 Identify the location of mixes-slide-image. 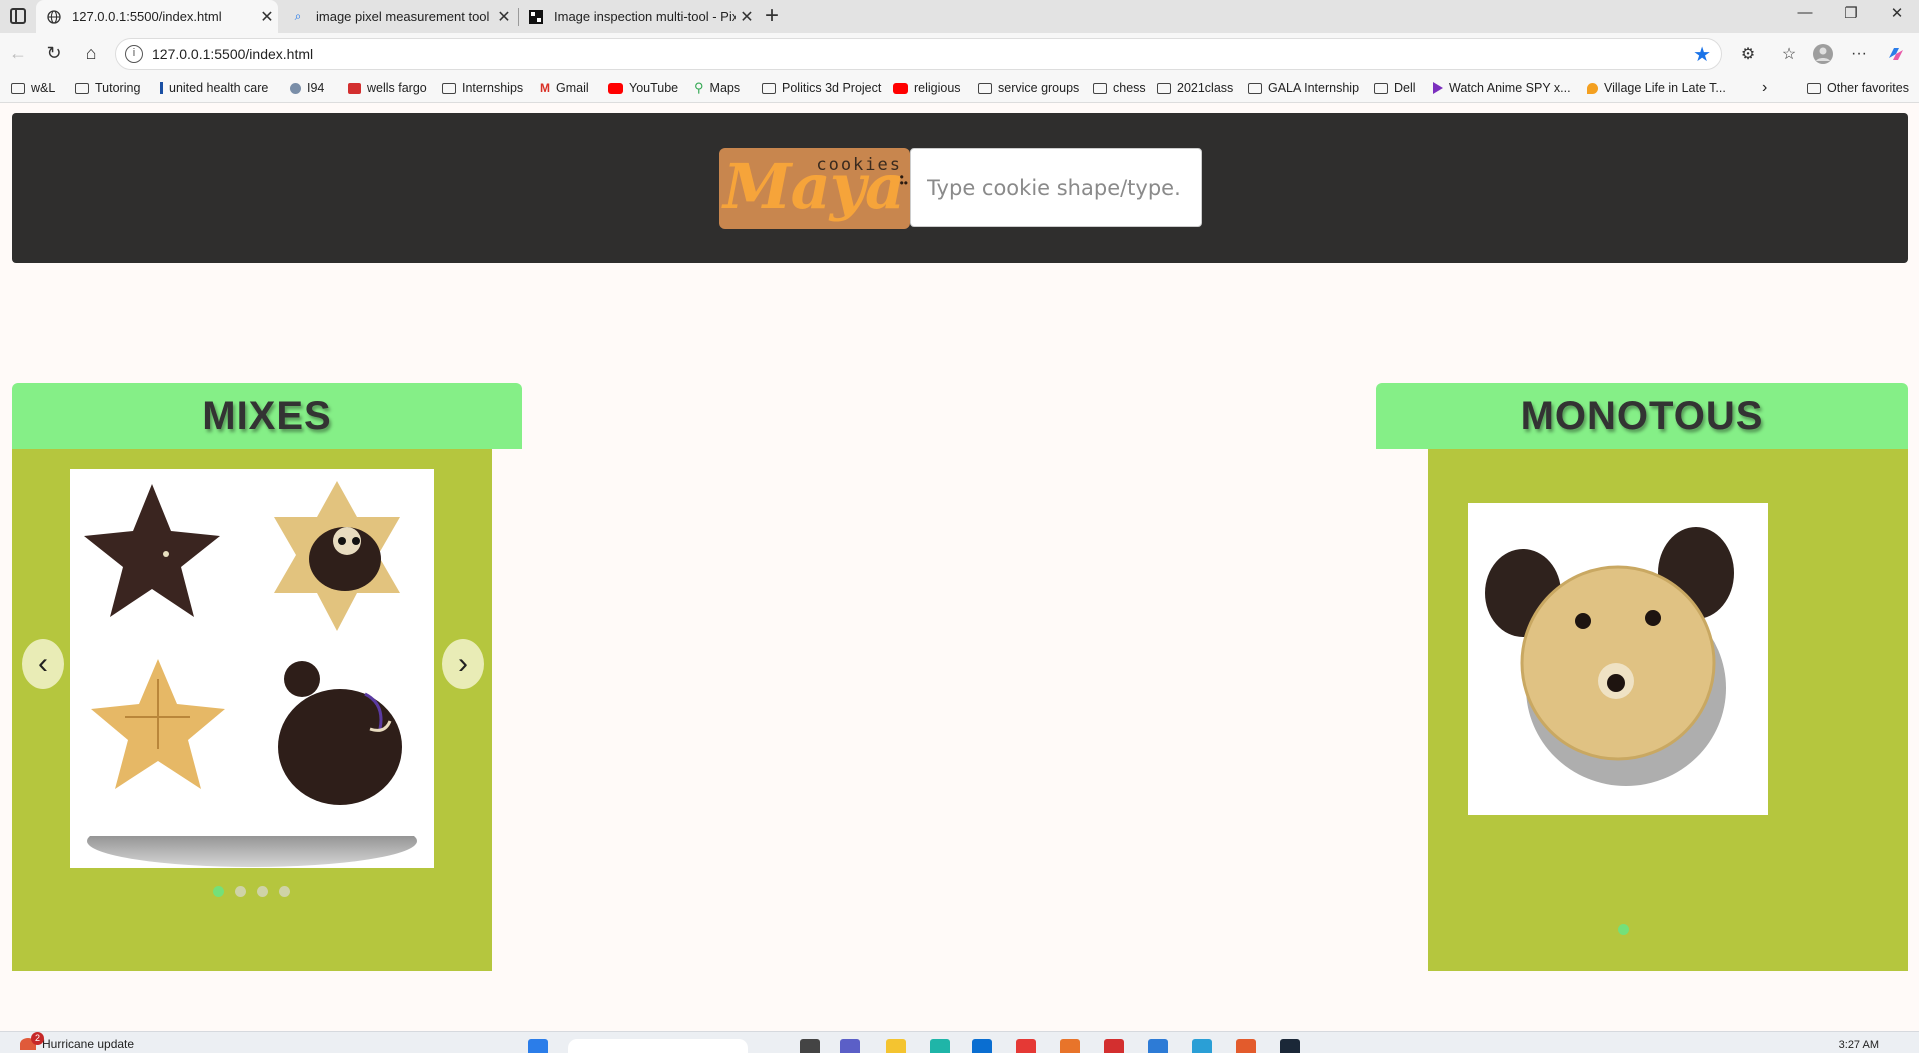
(252, 668).